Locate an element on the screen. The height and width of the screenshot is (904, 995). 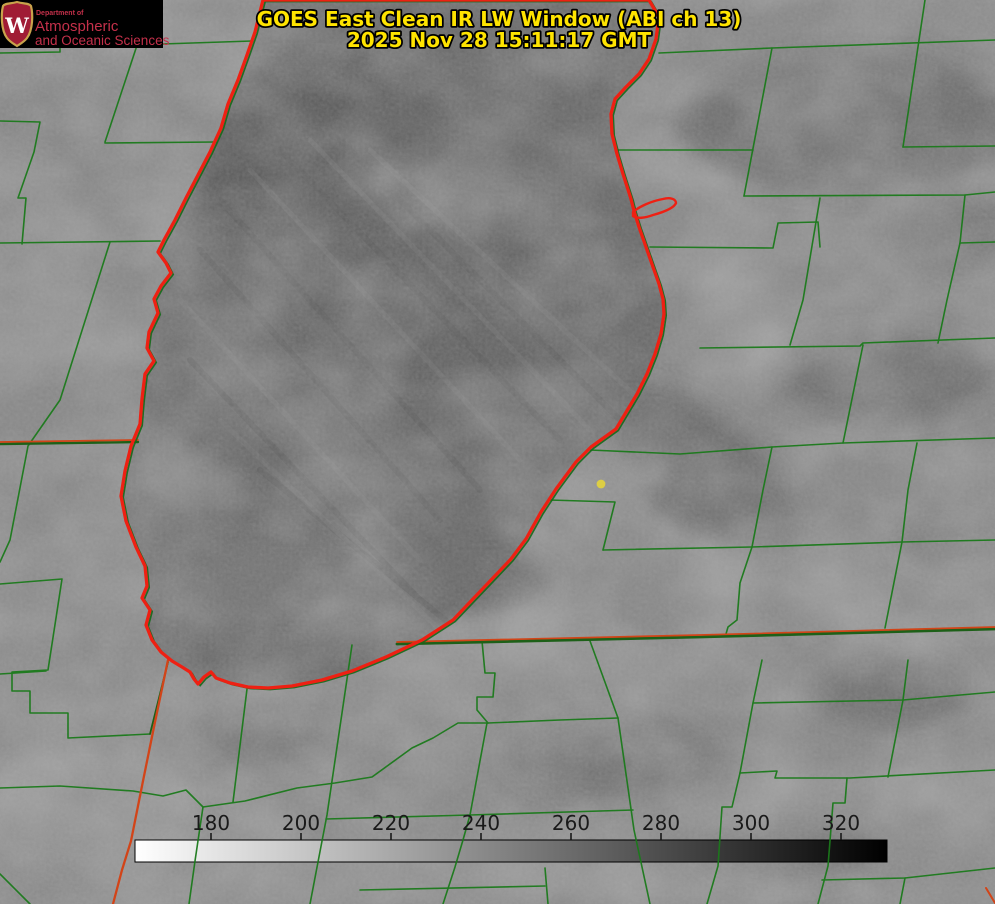
colorbar-label: 240 is located at coordinates (481, 823).